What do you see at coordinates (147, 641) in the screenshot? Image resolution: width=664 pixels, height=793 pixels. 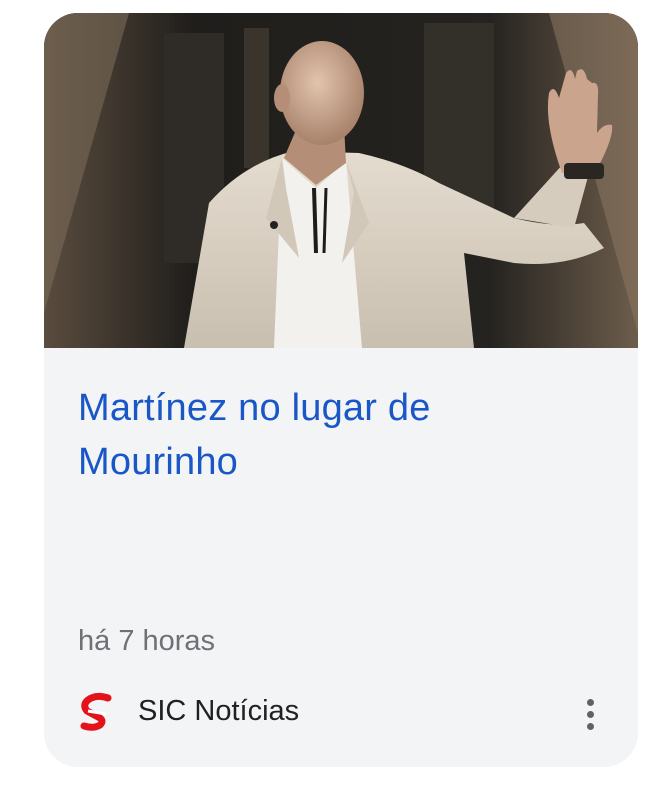 I see `article-timestamp: há 7 horas` at bounding box center [147, 641].